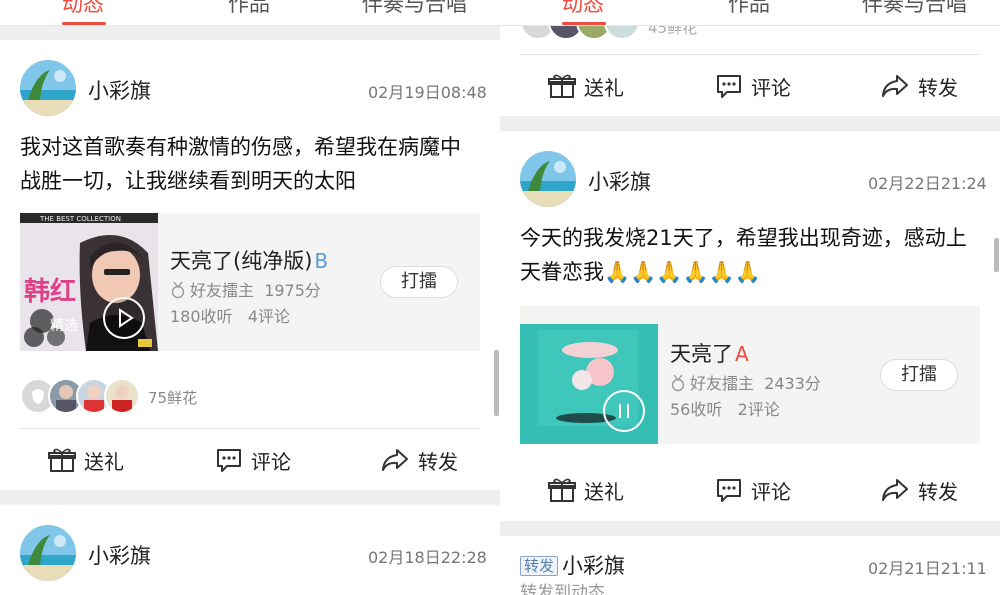 This screenshot has height=595, width=1000. Describe the element at coordinates (50, 292) in the screenshot. I see `cover-artist: 韩红` at that location.